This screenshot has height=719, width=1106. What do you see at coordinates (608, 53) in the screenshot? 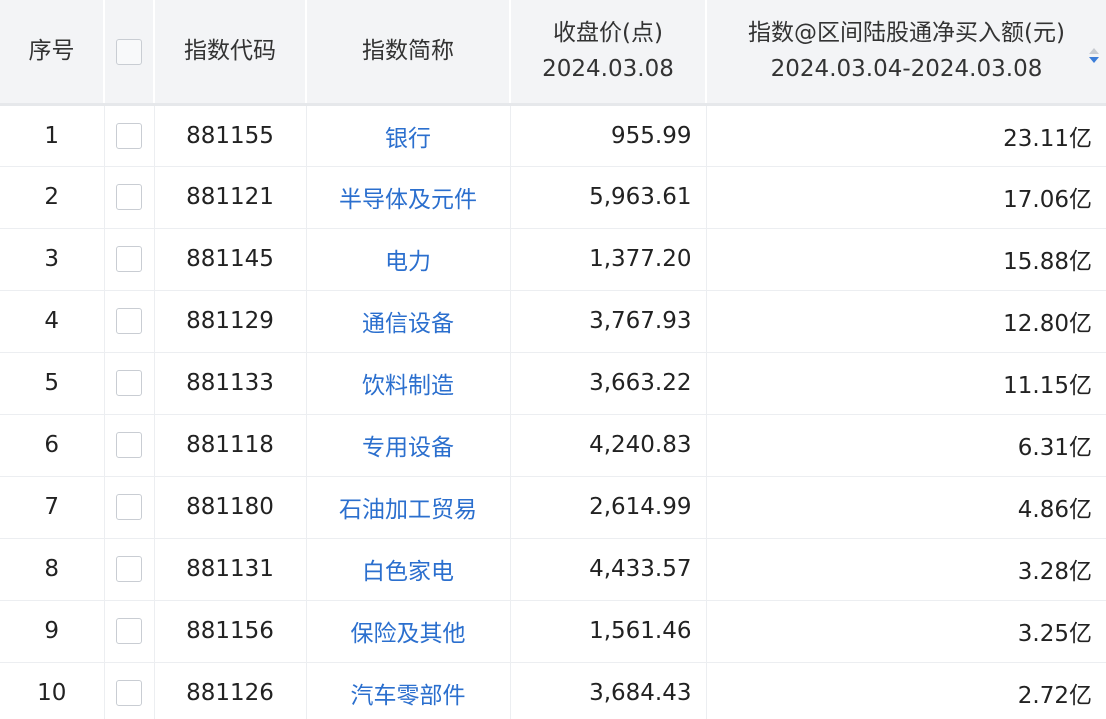
I see `header-close: 收盘价(点) 2024.03.08` at bounding box center [608, 53].